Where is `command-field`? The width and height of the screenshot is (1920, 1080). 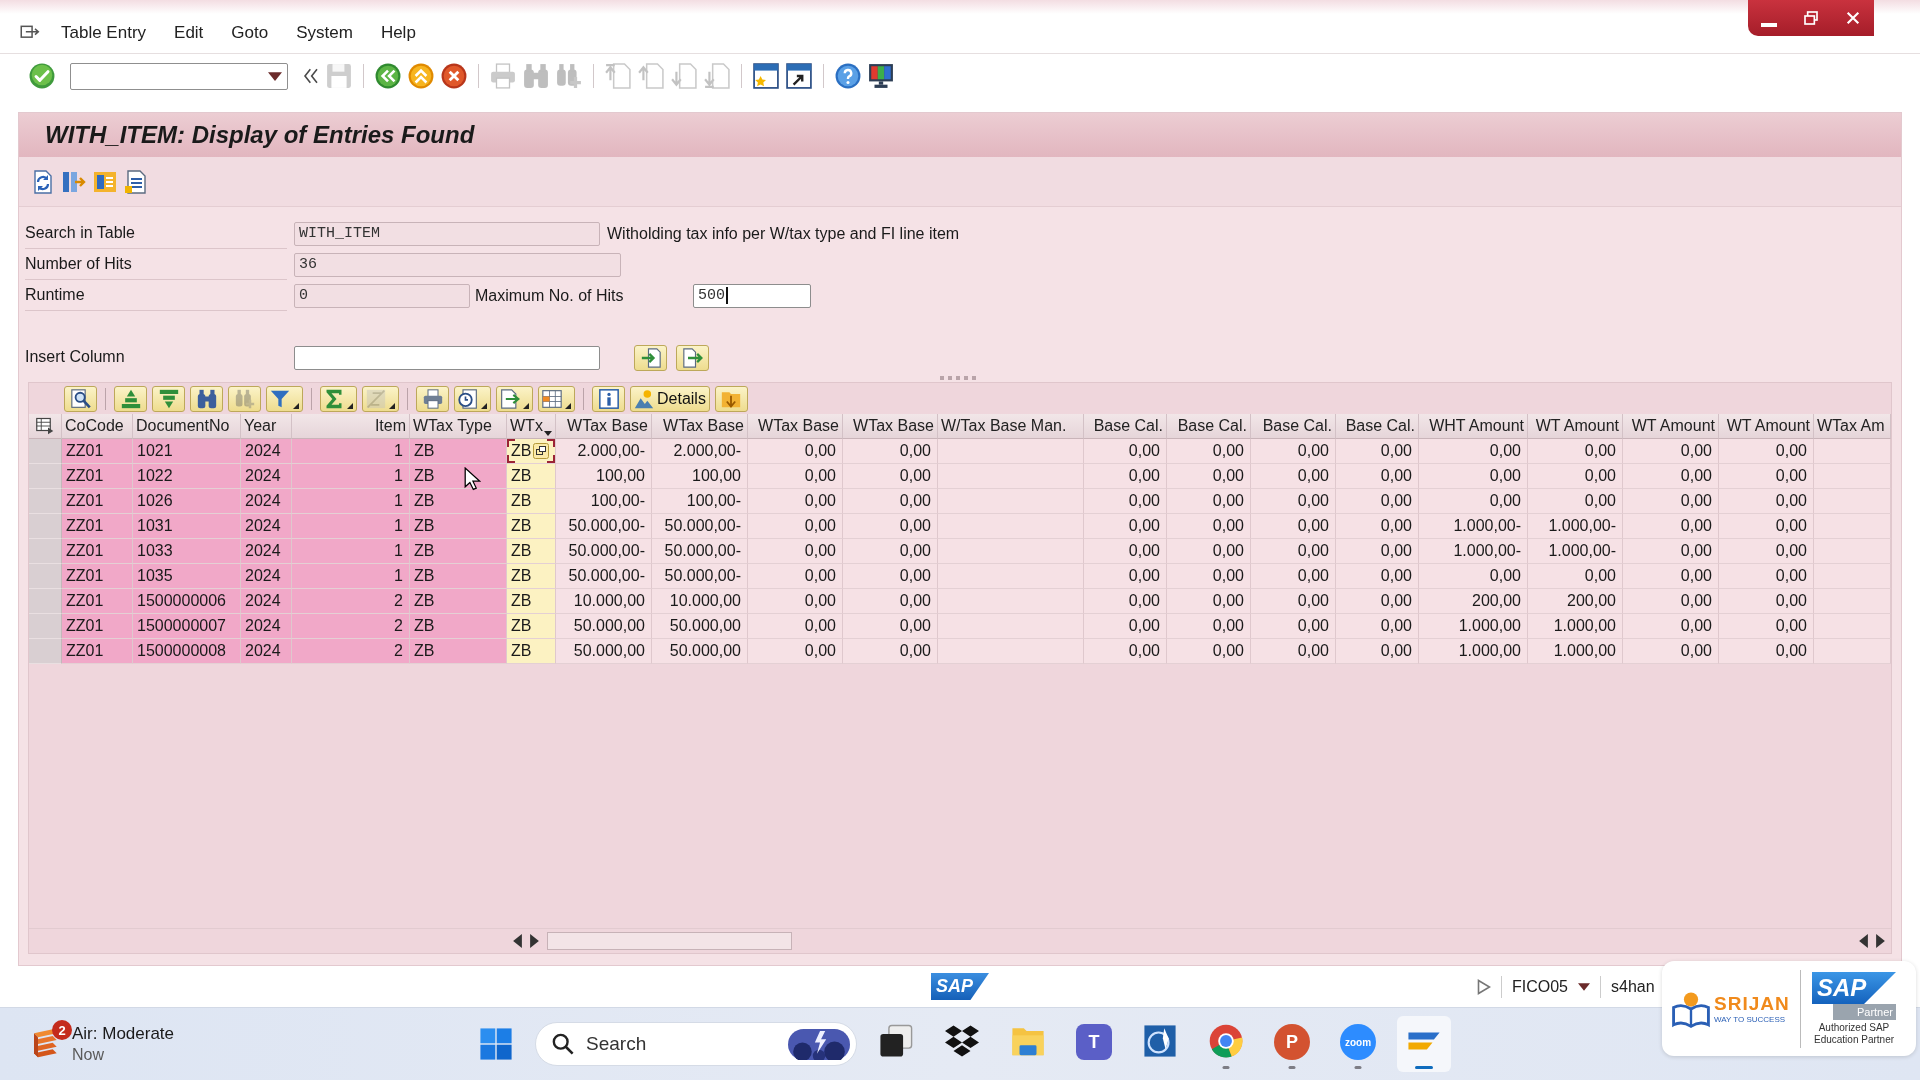 command-field is located at coordinates (179, 76).